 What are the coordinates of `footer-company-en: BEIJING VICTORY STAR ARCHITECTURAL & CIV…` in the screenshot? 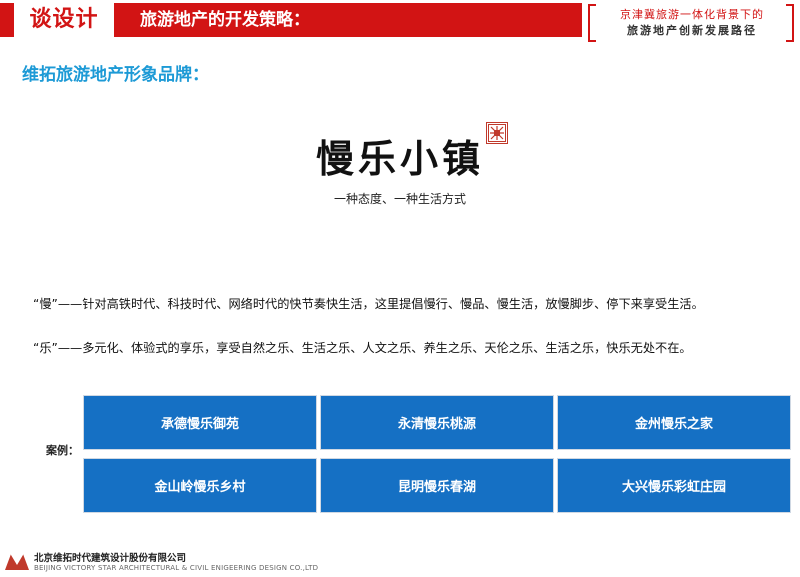 It's located at (176, 568).